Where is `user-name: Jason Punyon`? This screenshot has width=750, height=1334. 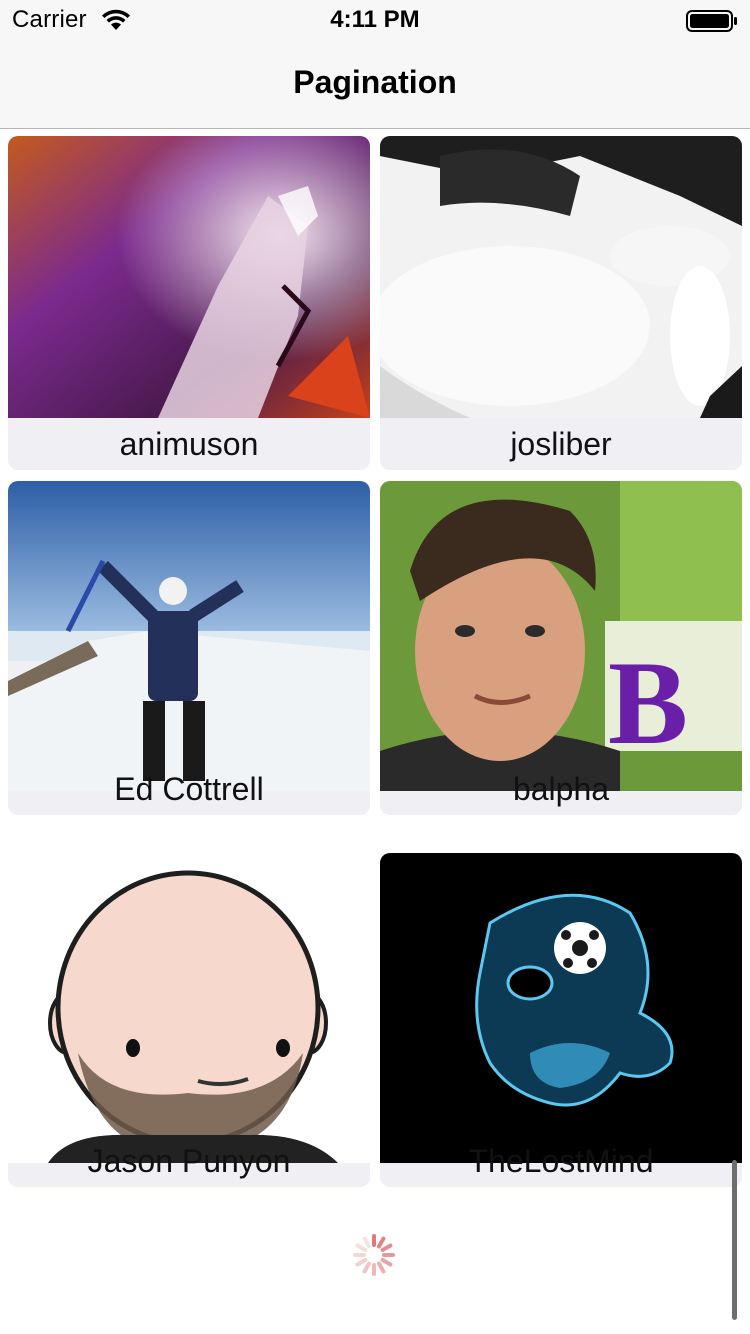 user-name: Jason Punyon is located at coordinates (189, 1161).